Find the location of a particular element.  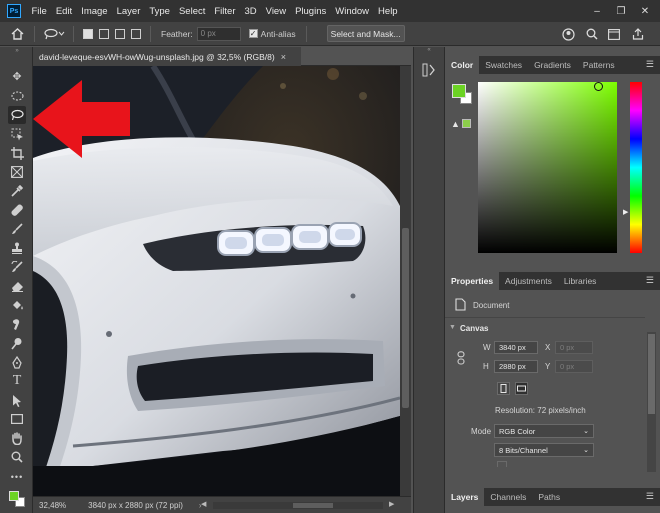

y-input: 0 px is located at coordinates (574, 366).